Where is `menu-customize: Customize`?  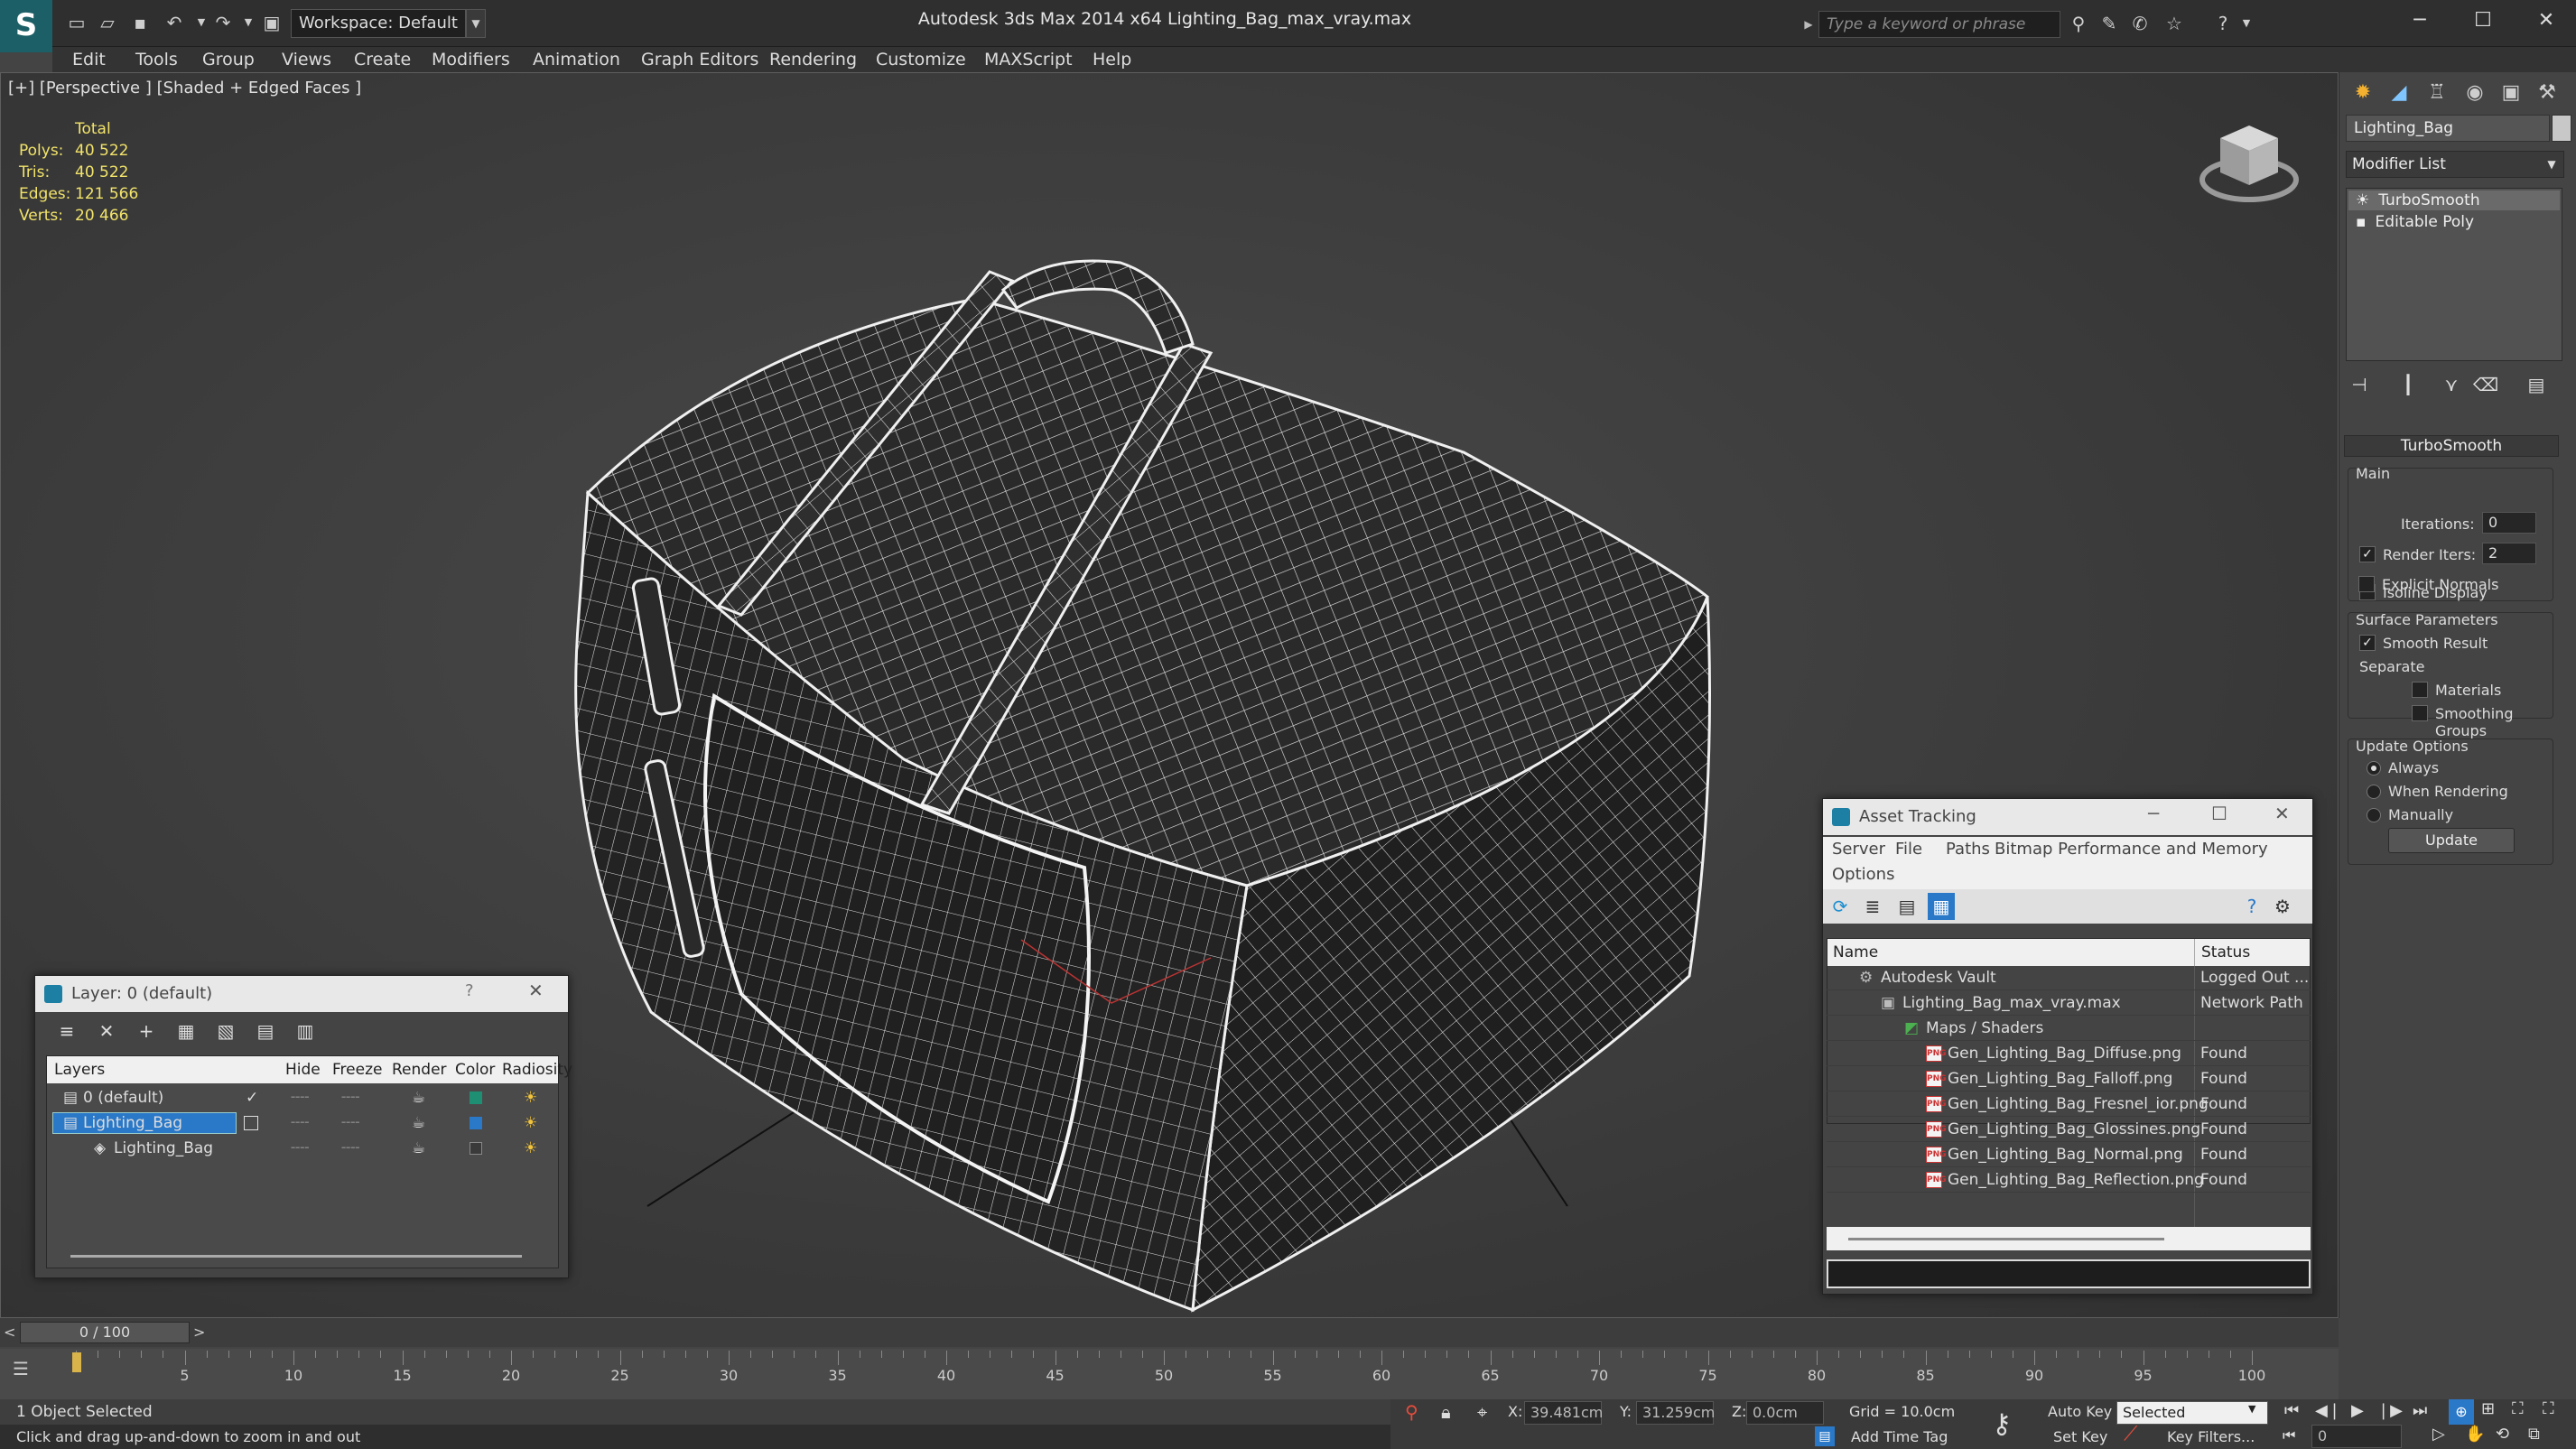 menu-customize: Customize is located at coordinates (921, 59).